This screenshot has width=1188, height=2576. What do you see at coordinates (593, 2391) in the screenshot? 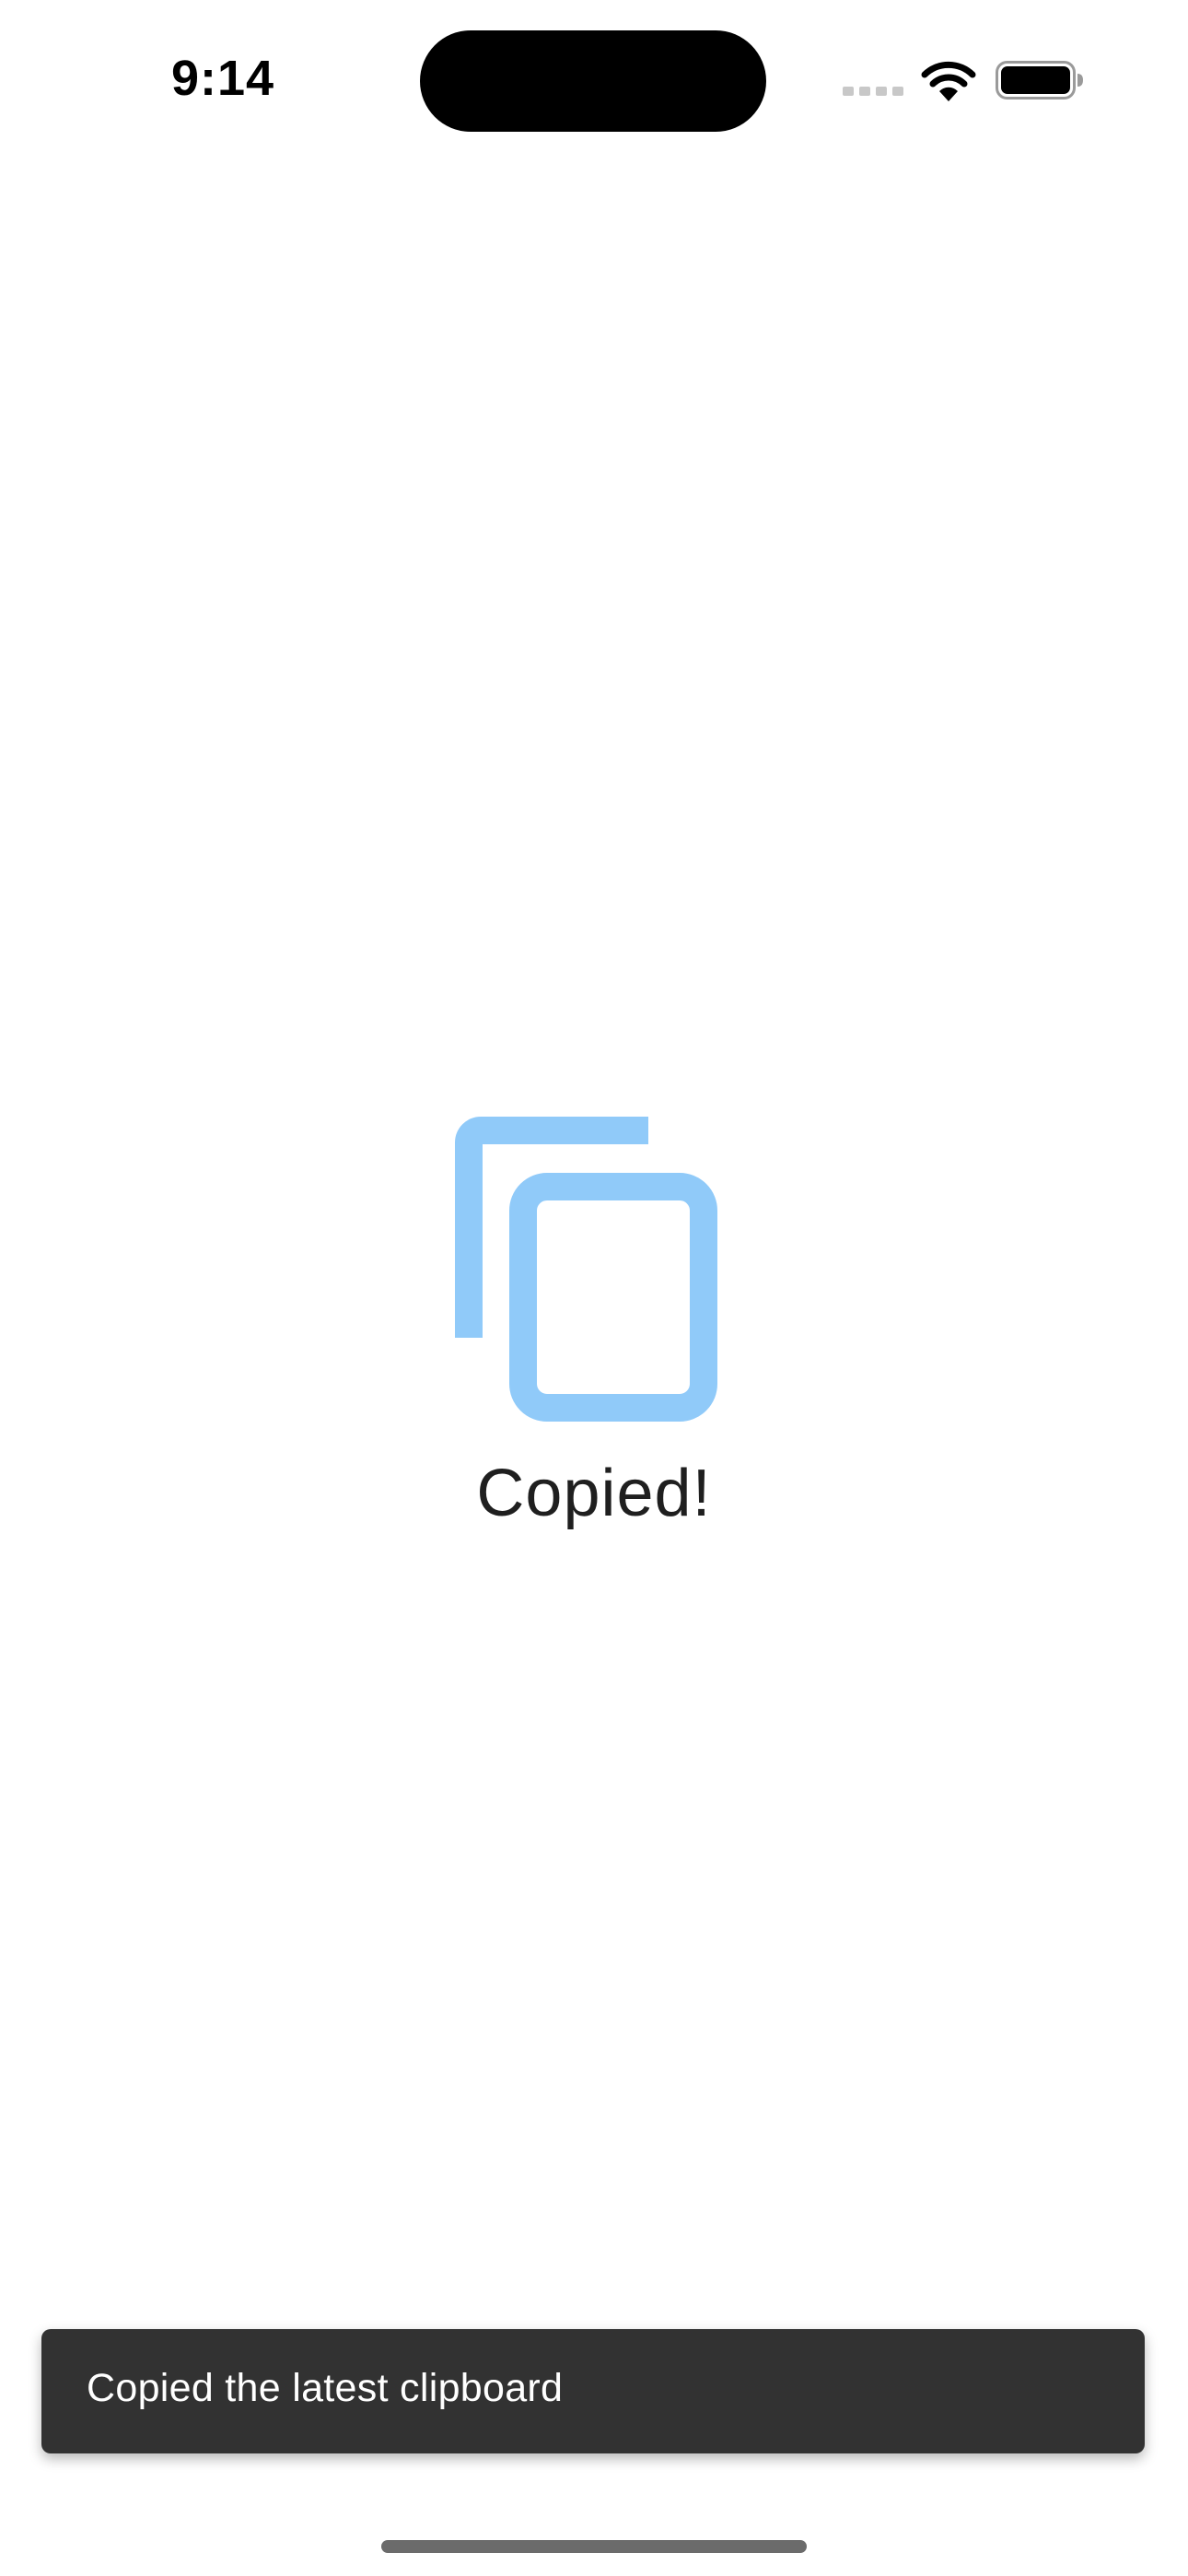
I see `snackbar: Copied the latest clipboard` at bounding box center [593, 2391].